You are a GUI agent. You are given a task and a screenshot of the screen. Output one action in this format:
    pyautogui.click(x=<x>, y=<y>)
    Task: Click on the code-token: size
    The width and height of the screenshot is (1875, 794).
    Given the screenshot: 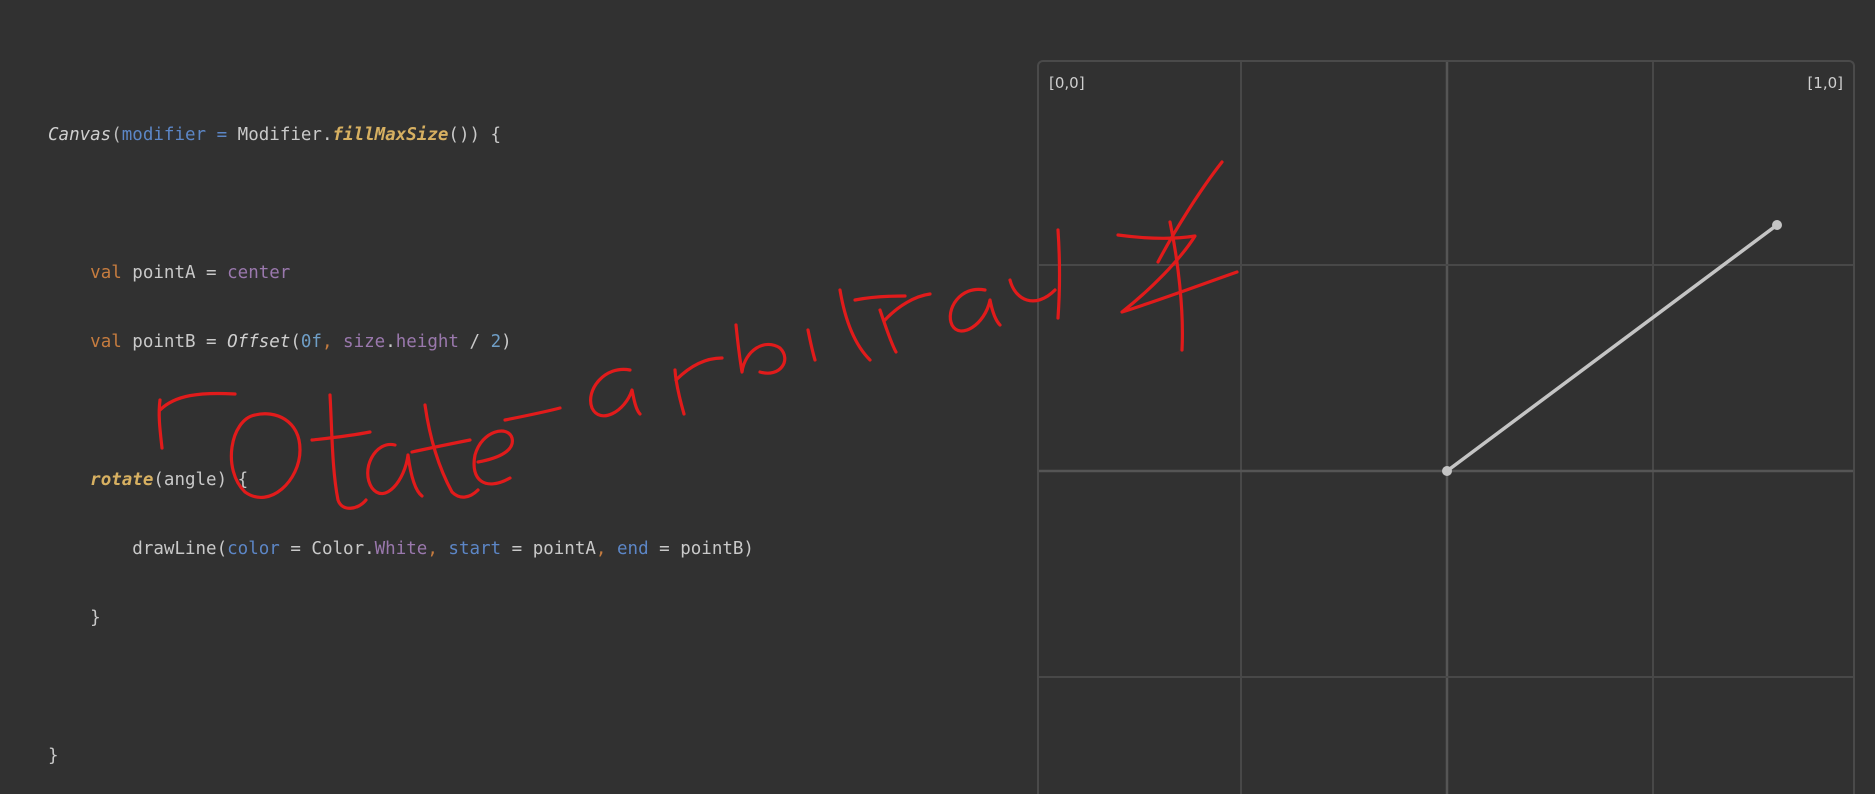 What is the action you would take?
    pyautogui.click(x=364, y=342)
    